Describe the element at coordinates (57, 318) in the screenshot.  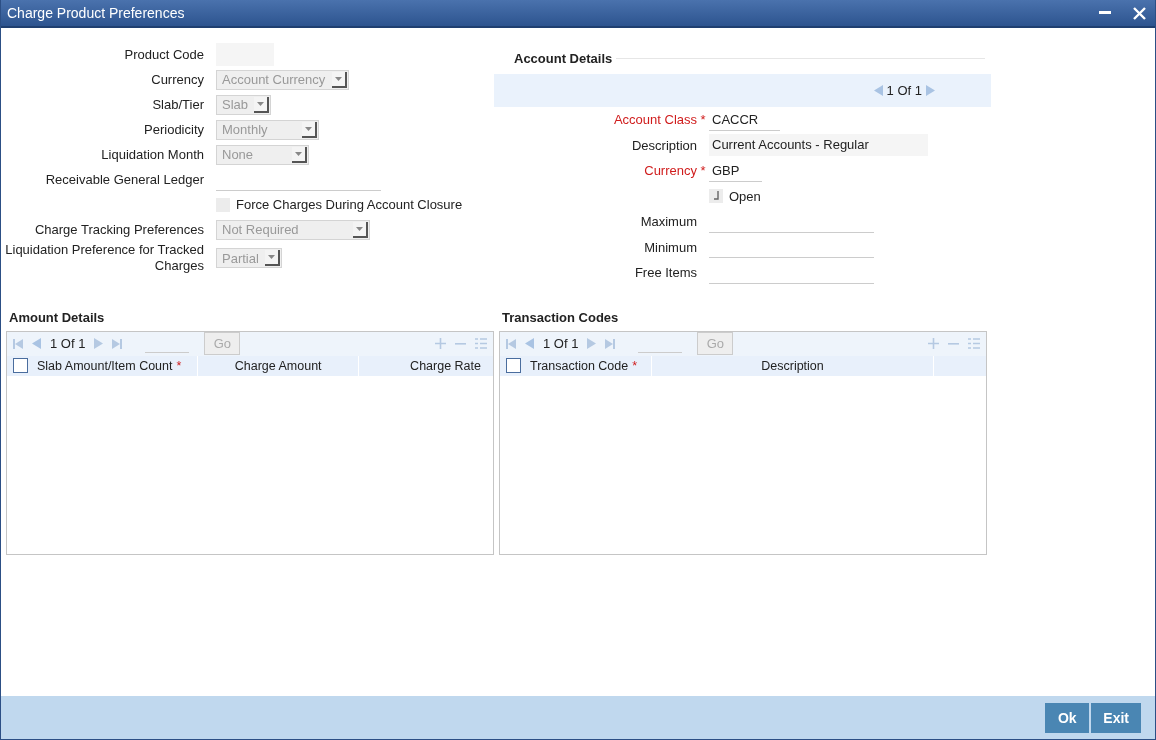
I see `section-title: Amount Details` at that location.